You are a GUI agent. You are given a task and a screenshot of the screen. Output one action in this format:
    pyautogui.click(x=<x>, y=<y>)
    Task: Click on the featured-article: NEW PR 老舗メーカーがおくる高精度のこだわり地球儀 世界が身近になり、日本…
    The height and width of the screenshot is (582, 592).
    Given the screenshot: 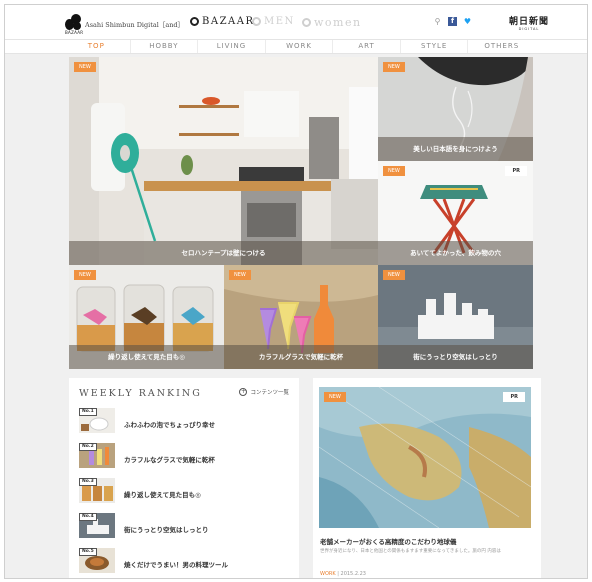 What is the action you would take?
    pyautogui.click(x=427, y=478)
    